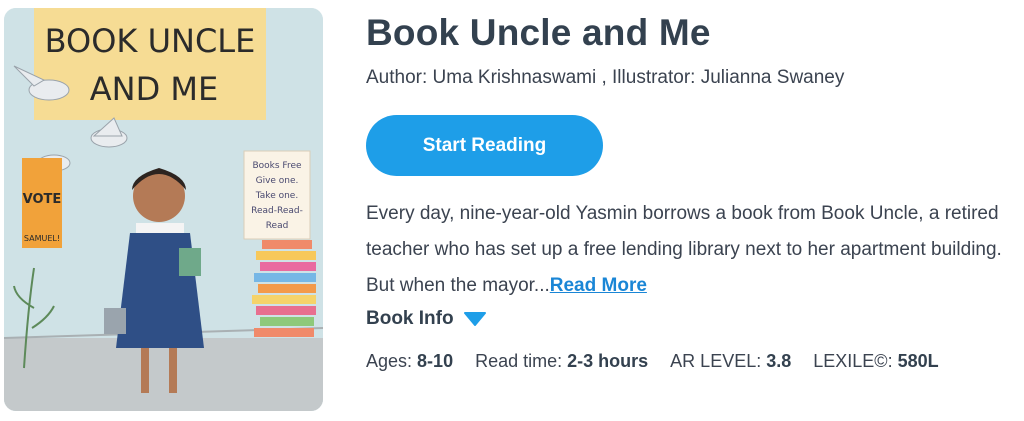 This screenshot has width=1024, height=421. I want to click on cover-sign-line: Read-Read-, so click(277, 211).